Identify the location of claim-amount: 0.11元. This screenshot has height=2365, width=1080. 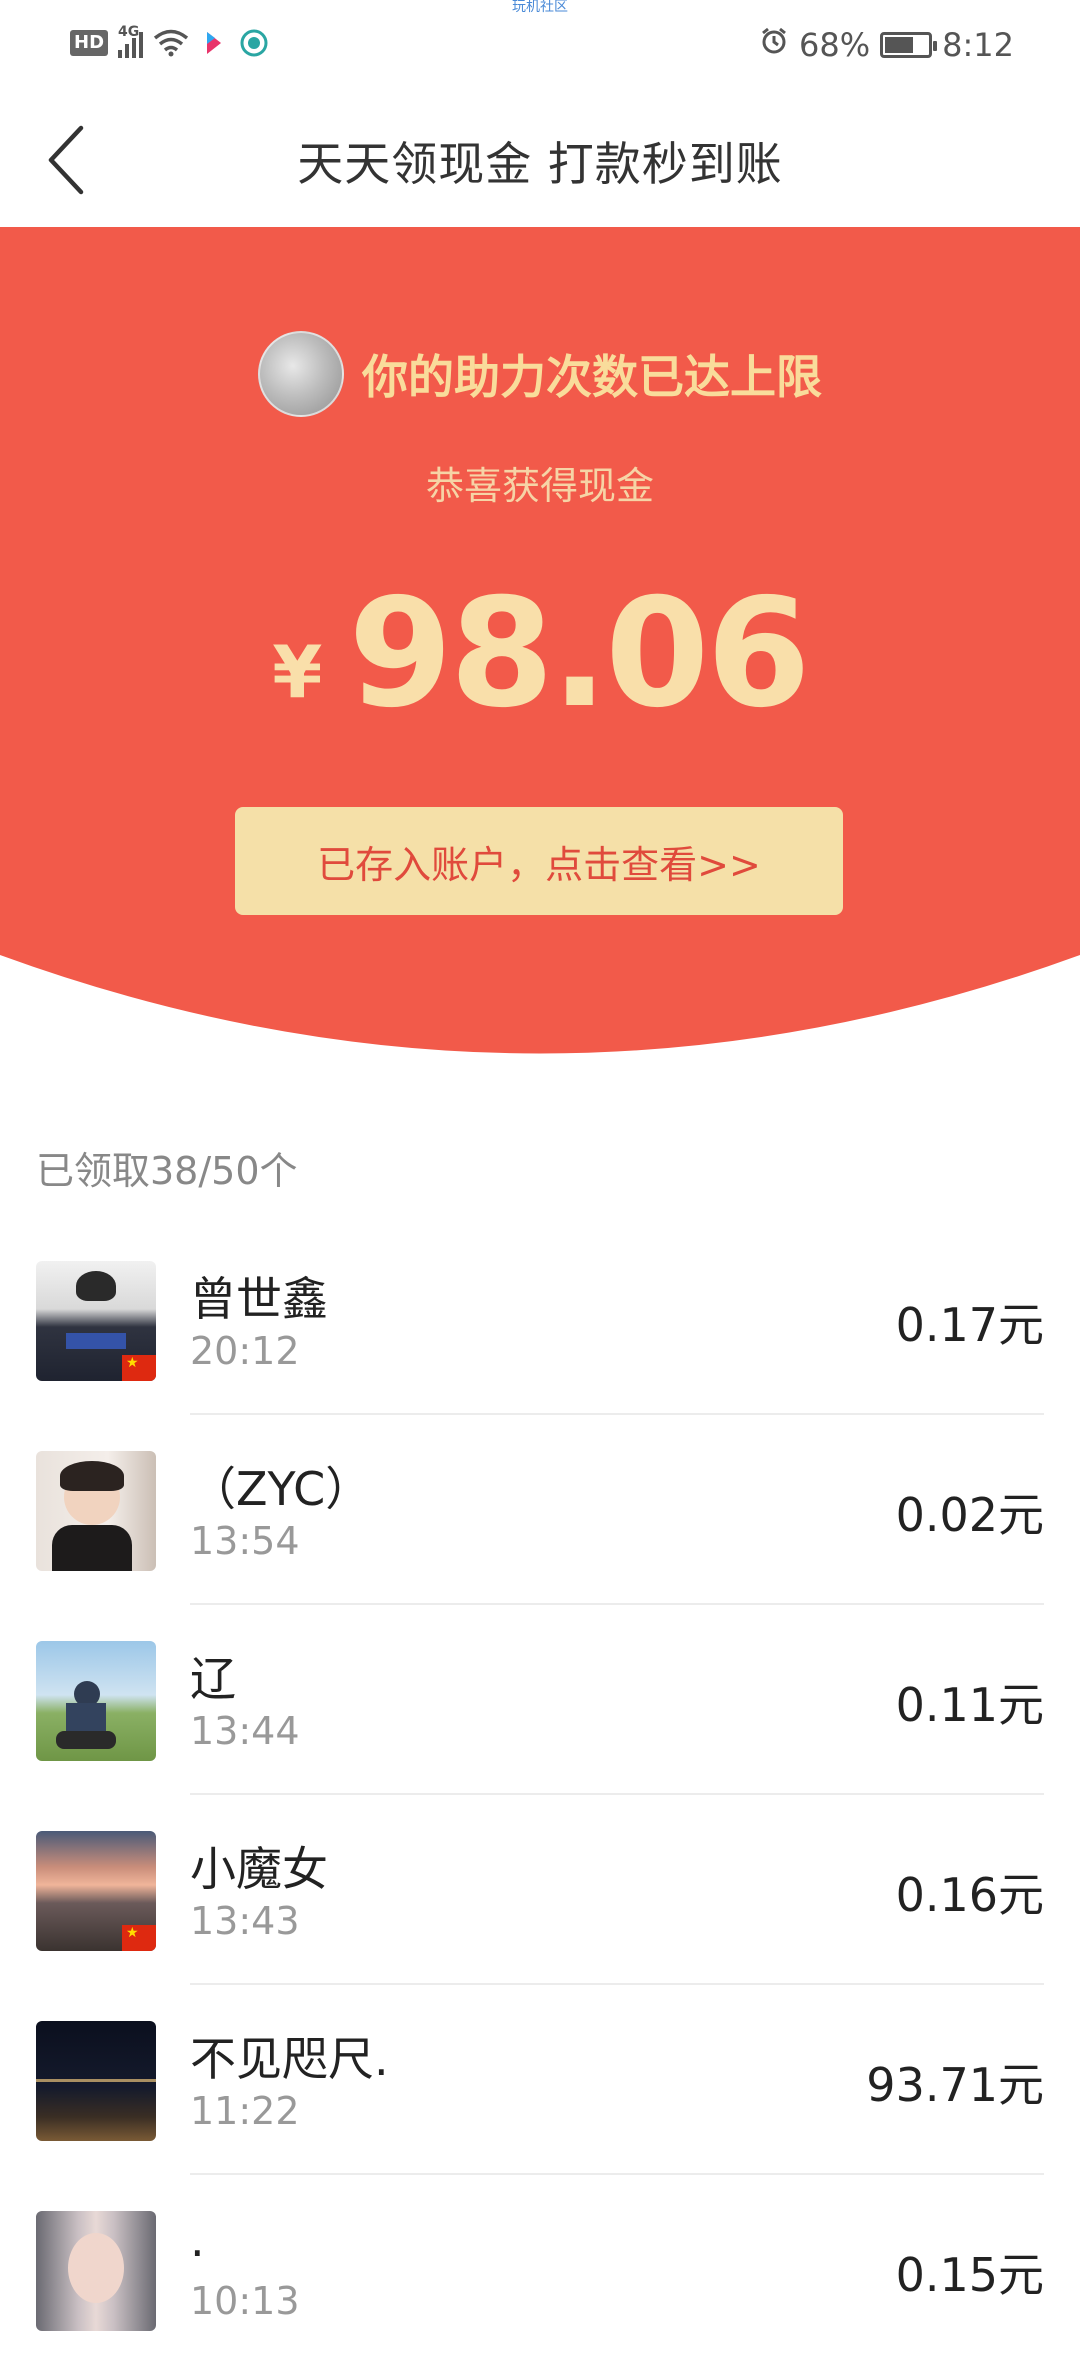
(969, 1705).